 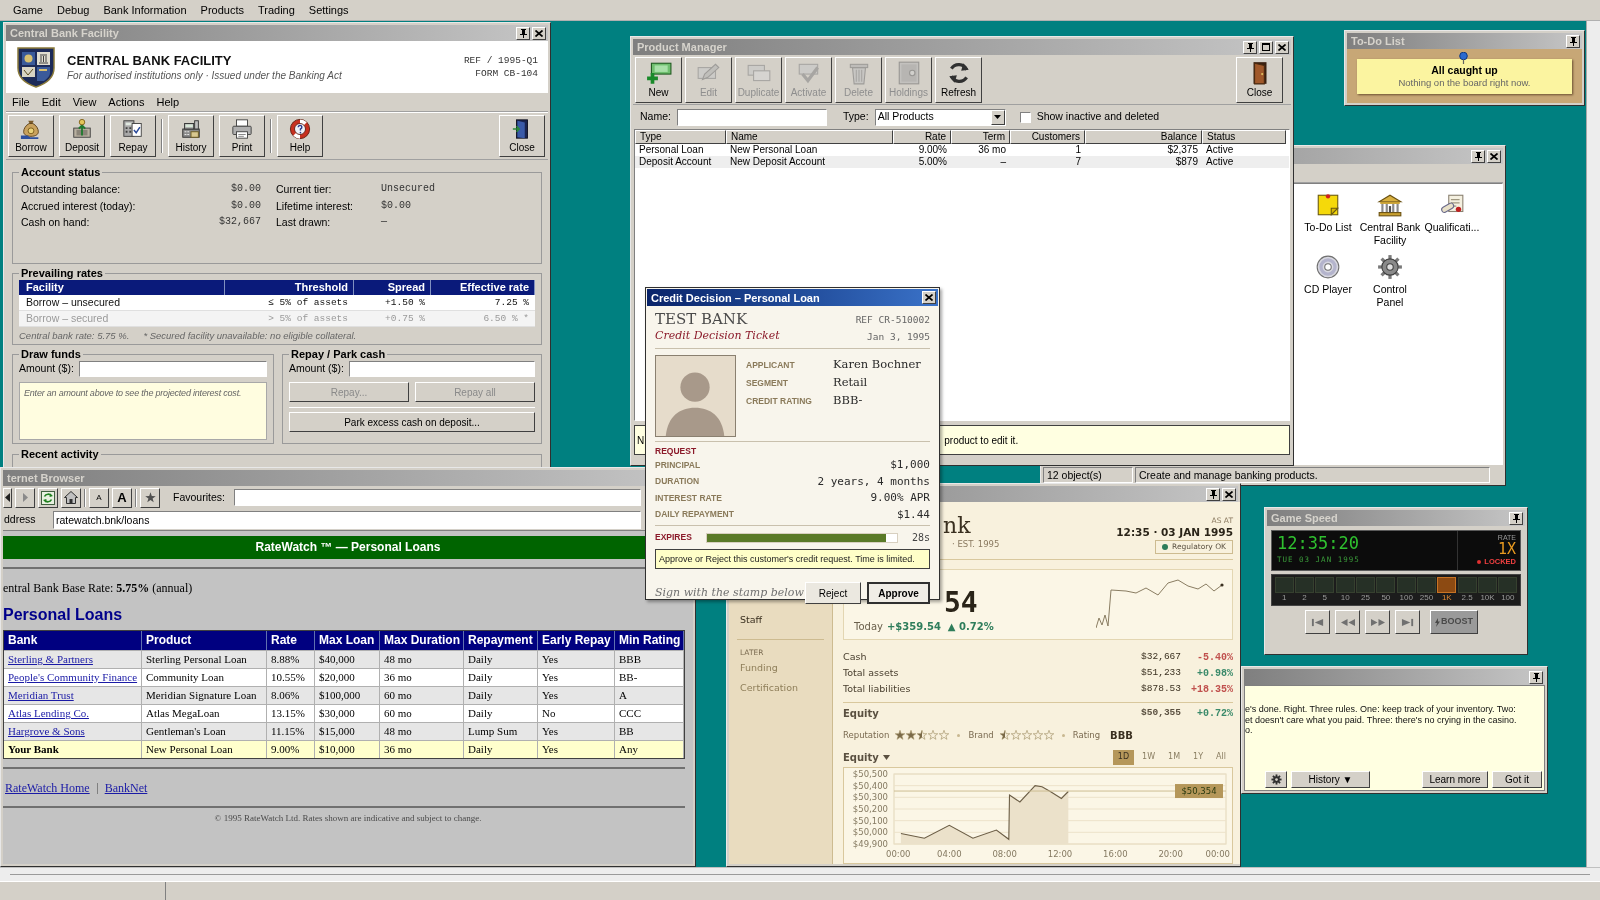 What do you see at coordinates (1455, 779) in the screenshot?
I see `tip-button: Learn more` at bounding box center [1455, 779].